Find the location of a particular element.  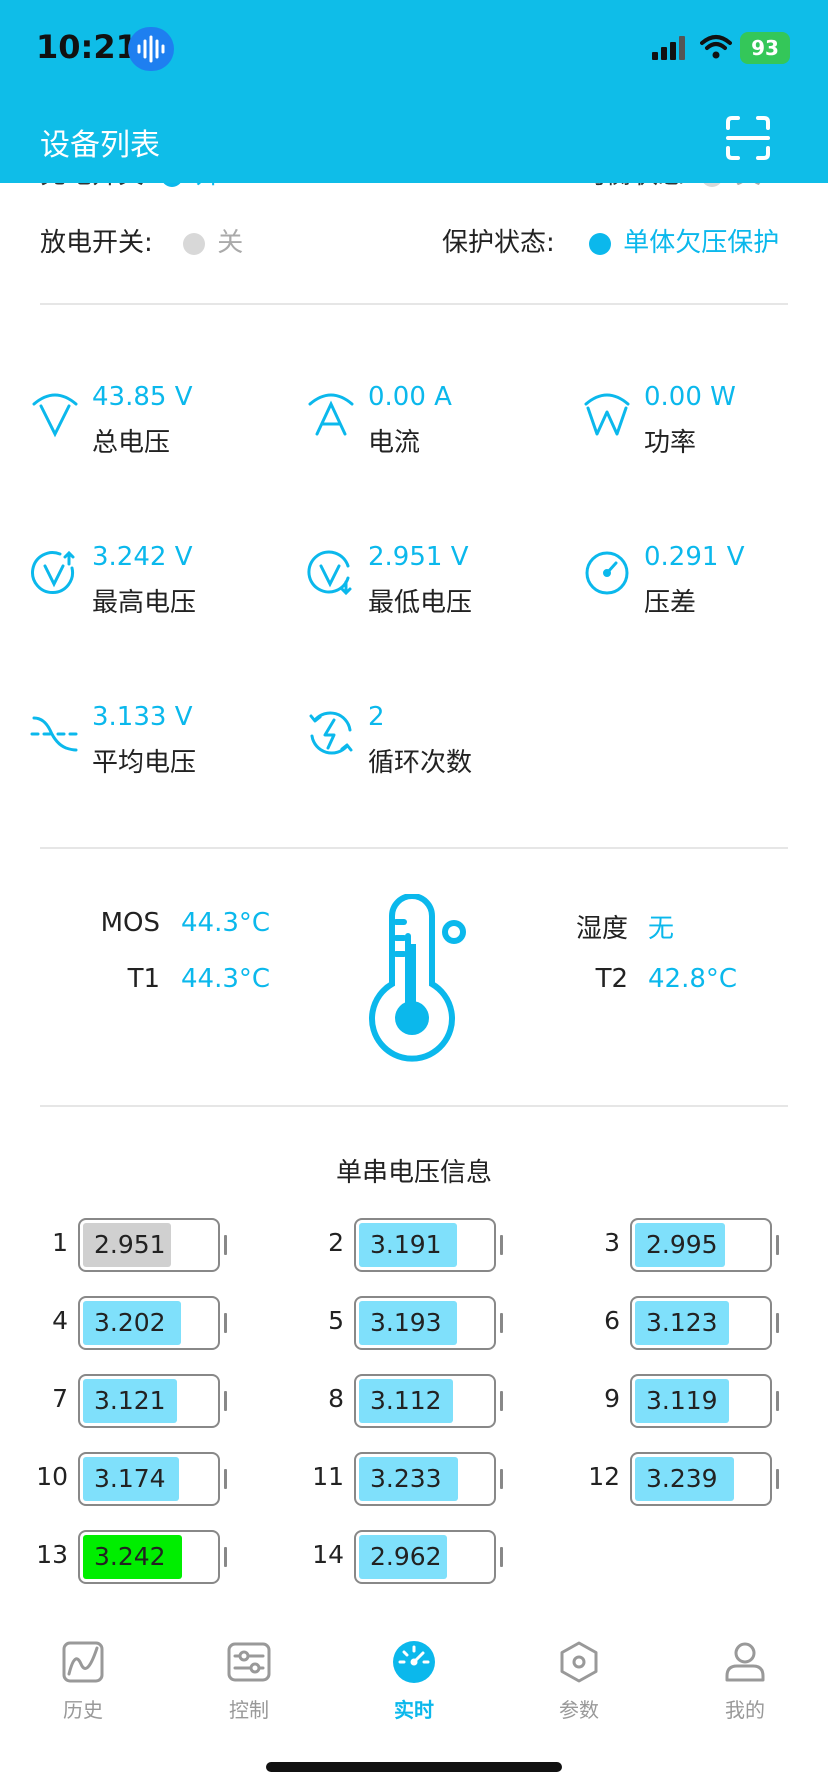

cell-battery-bar: 3.242 is located at coordinates (149, 1557).